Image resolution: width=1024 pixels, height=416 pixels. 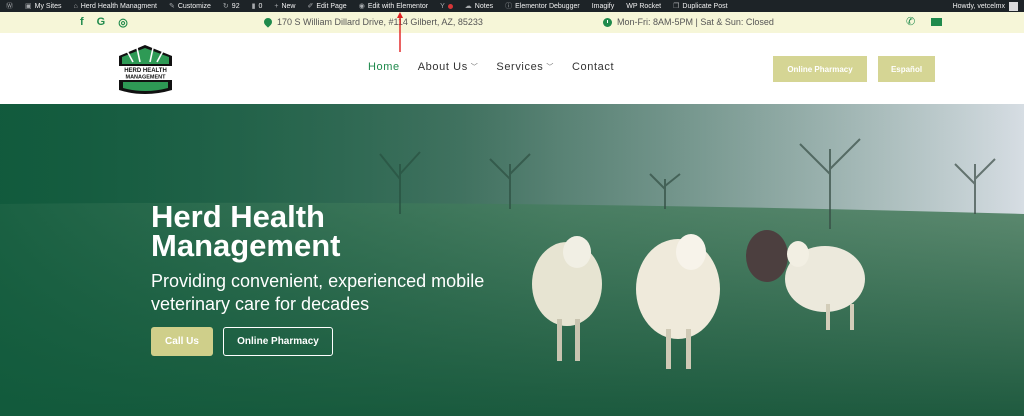 I want to click on site-logo: HERD HEALTH MANAGEMENT, so click(x=145, y=69).